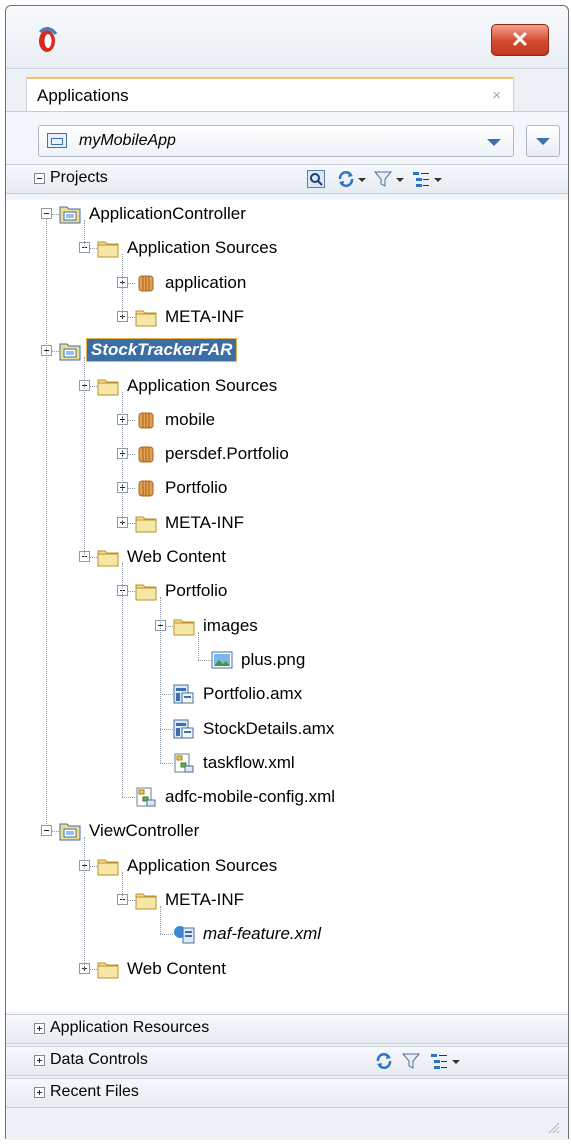 This screenshot has height=1144, width=571. Describe the element at coordinates (336, 421) in the screenshot. I see `tree-node: mobile` at that location.